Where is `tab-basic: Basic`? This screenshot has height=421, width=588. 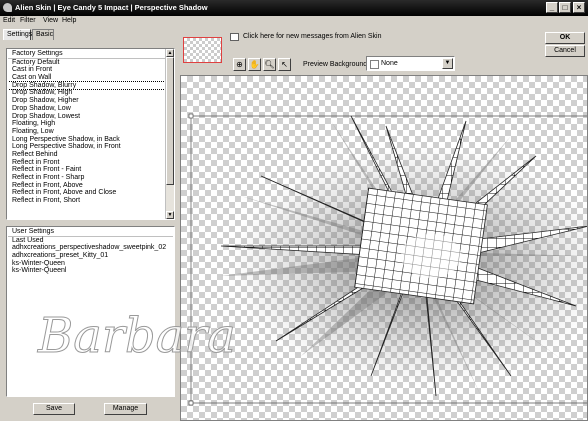 tab-basic: Basic is located at coordinates (43, 34).